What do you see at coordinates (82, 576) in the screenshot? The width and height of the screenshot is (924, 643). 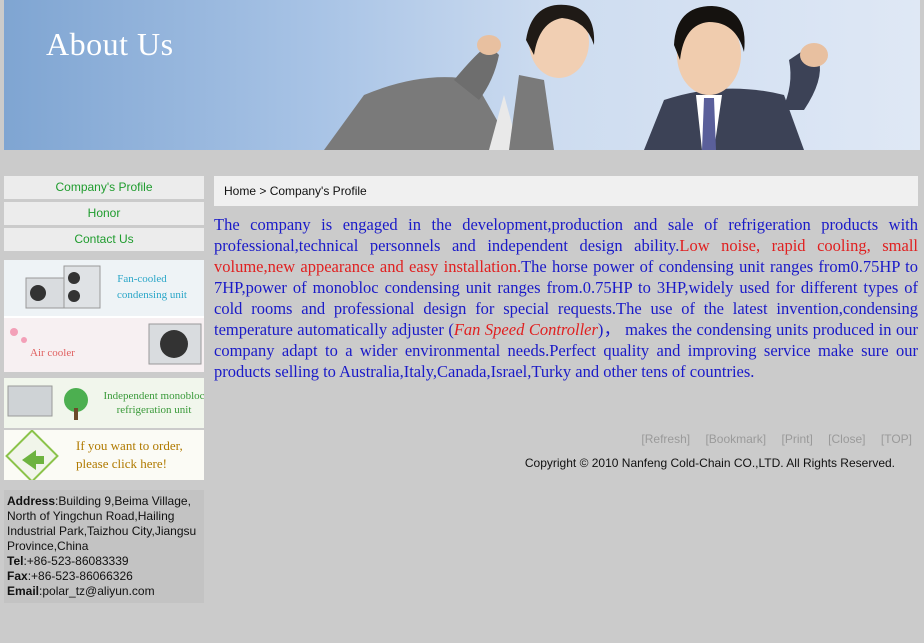 I see `fax-value: +86-523-86066326` at bounding box center [82, 576].